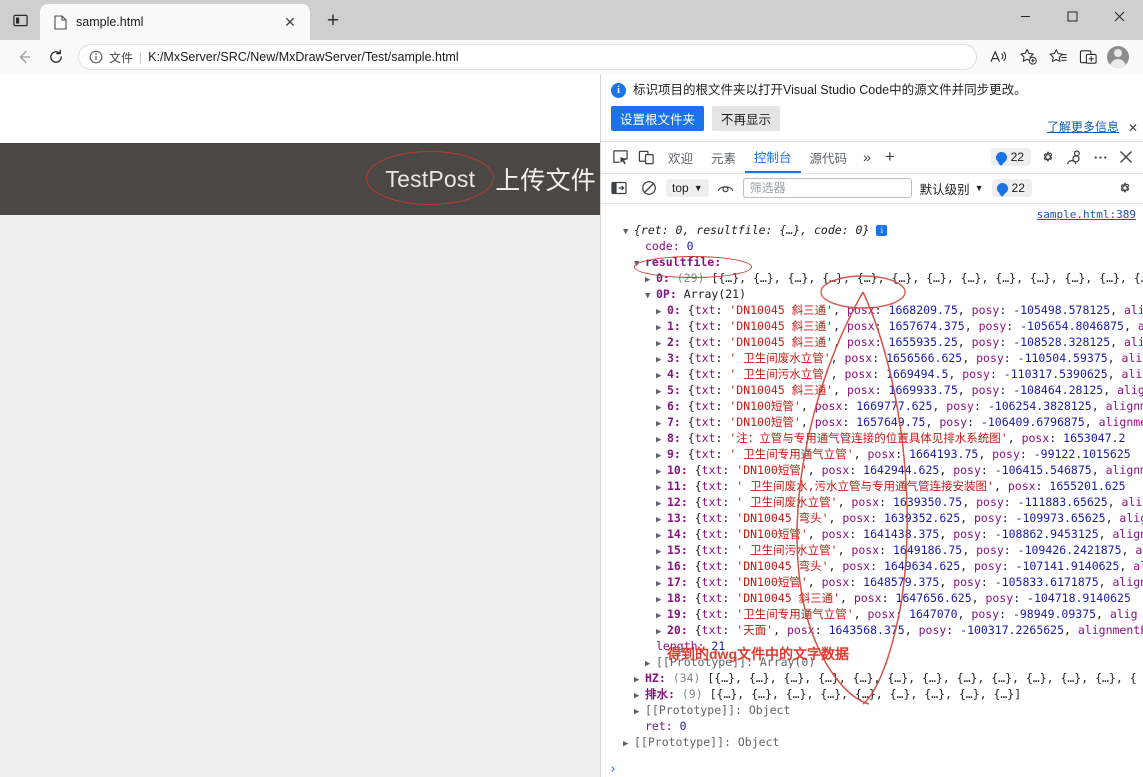  Describe the element at coordinates (872, 742) in the screenshot. I see `console-row-proto-object-outer: [[Prototype]]: Object` at that location.